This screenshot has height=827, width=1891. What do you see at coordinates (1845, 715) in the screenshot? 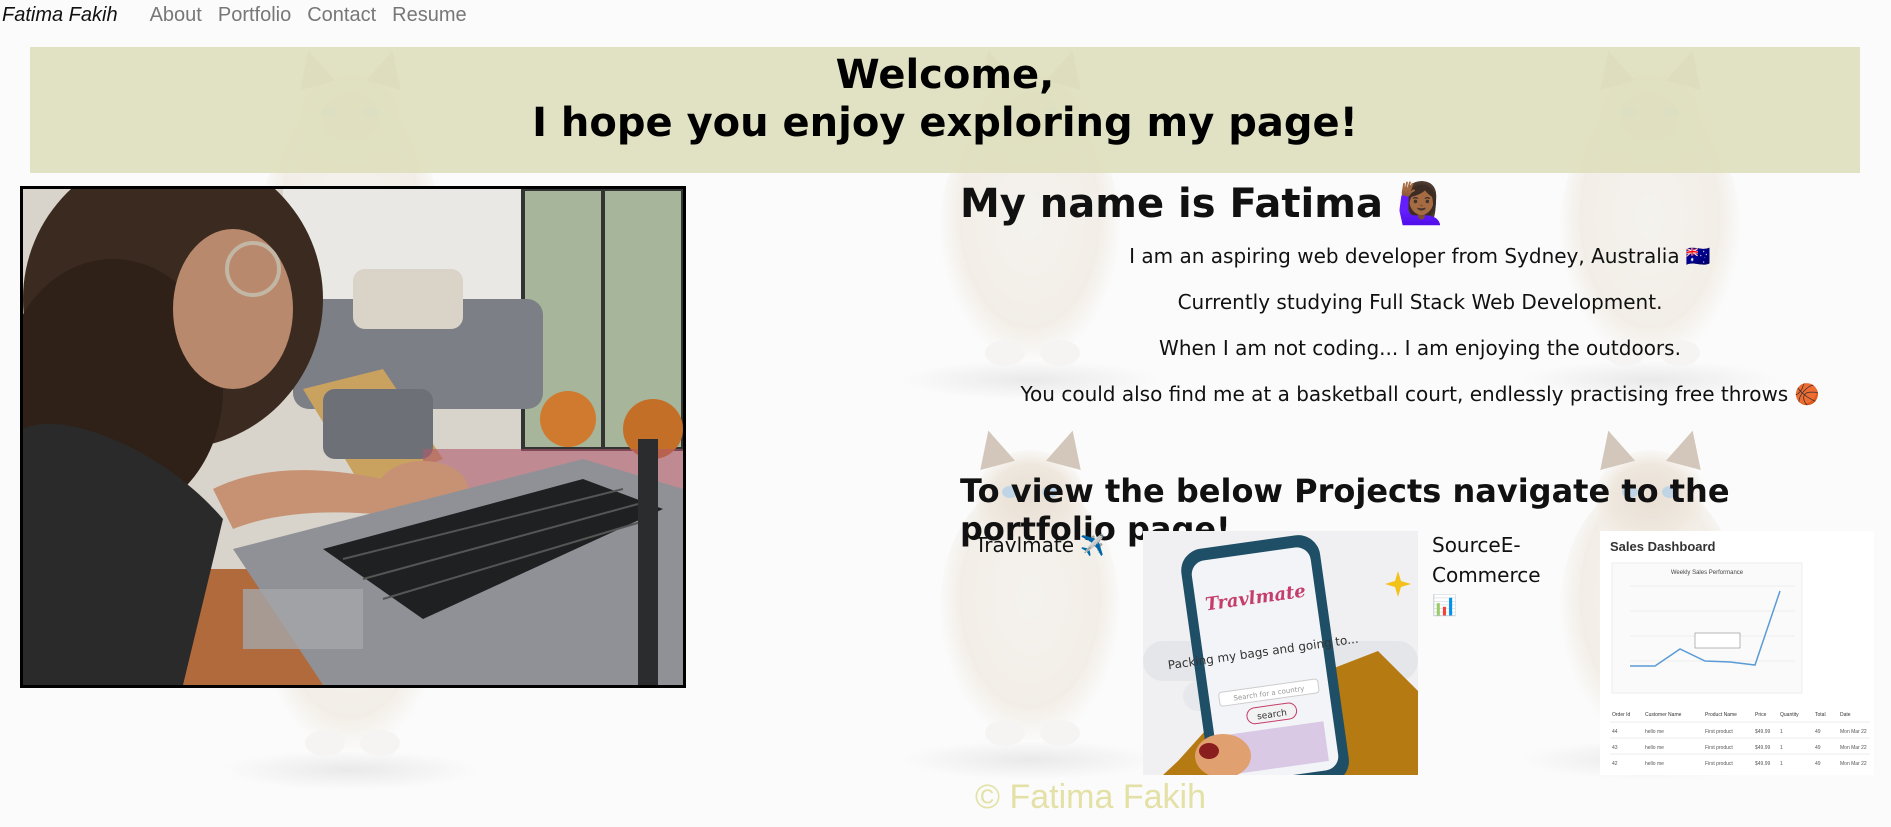
I see `table-header: Date` at bounding box center [1845, 715].